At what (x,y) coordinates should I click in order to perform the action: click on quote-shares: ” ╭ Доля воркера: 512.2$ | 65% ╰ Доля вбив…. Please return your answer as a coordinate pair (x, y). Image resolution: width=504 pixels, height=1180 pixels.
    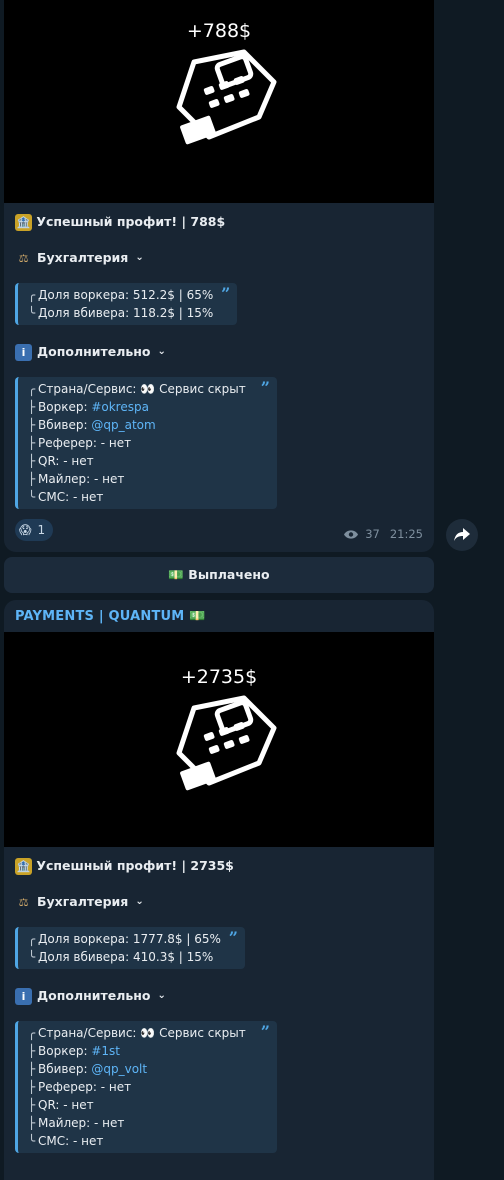
    Looking at the image, I should click on (126, 304).